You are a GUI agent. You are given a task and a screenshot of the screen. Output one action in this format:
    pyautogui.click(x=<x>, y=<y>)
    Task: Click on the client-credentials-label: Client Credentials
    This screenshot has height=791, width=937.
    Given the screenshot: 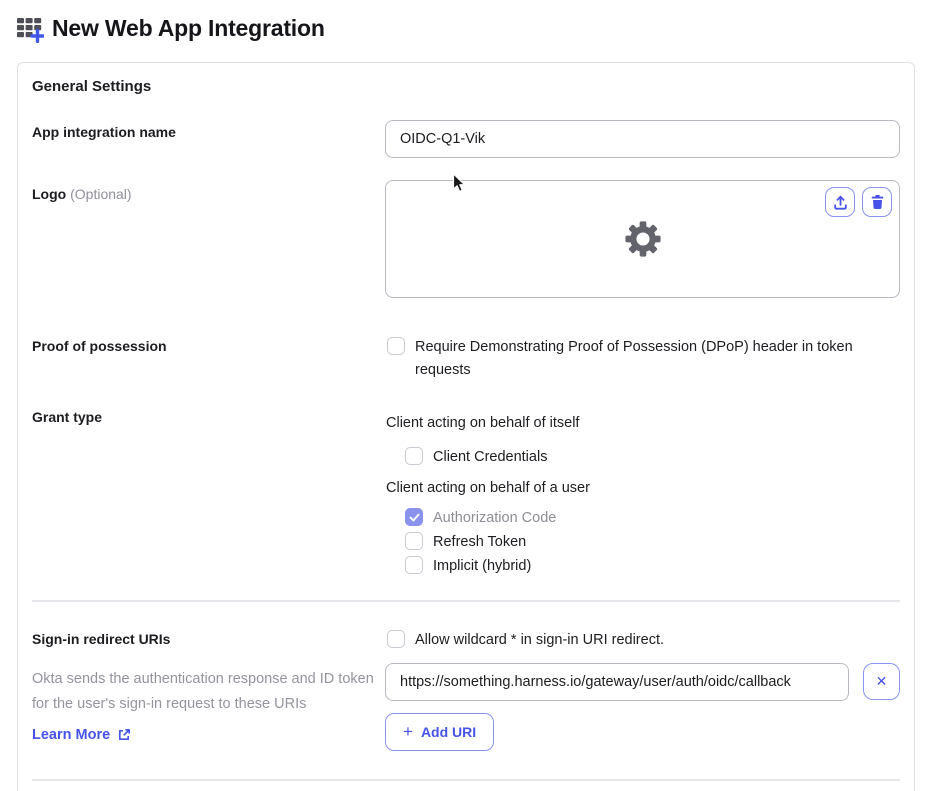 What is the action you would take?
    pyautogui.click(x=490, y=457)
    